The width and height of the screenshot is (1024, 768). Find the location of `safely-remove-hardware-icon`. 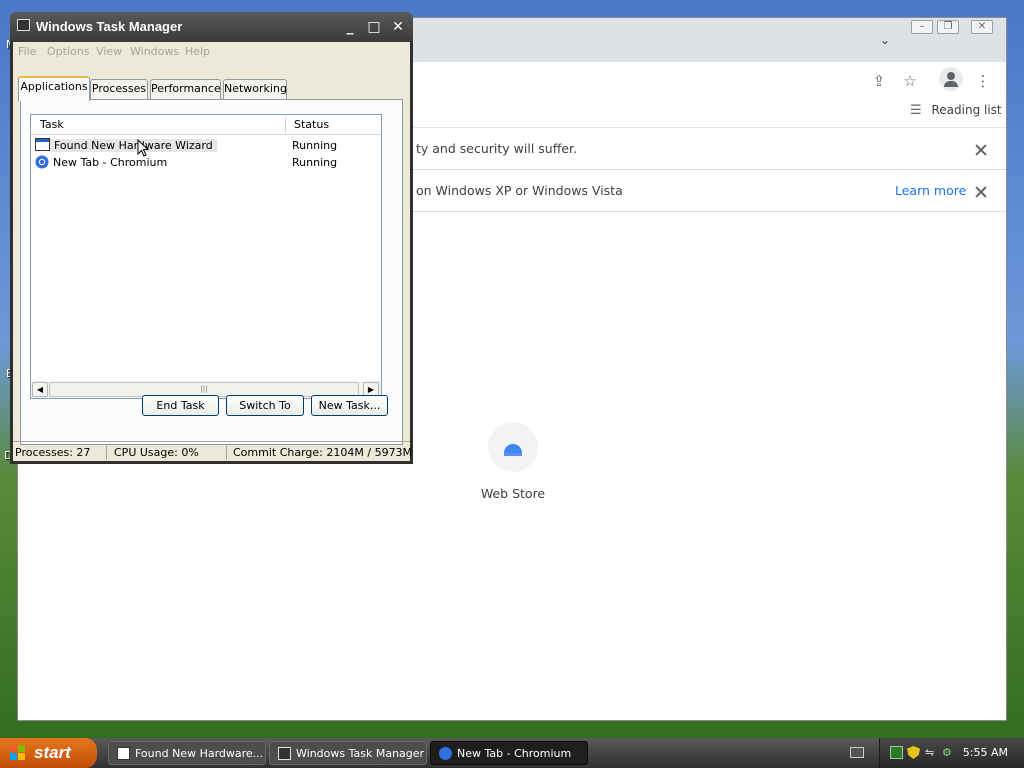

safely-remove-hardware-icon is located at coordinates (896, 752).